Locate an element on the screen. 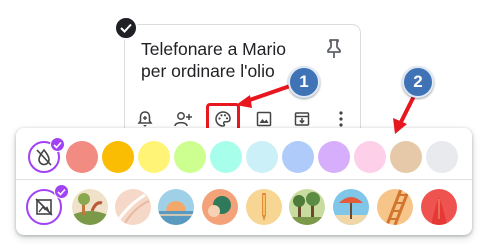 This screenshot has height=248, width=490. callout-1: 1 is located at coordinates (304, 82).